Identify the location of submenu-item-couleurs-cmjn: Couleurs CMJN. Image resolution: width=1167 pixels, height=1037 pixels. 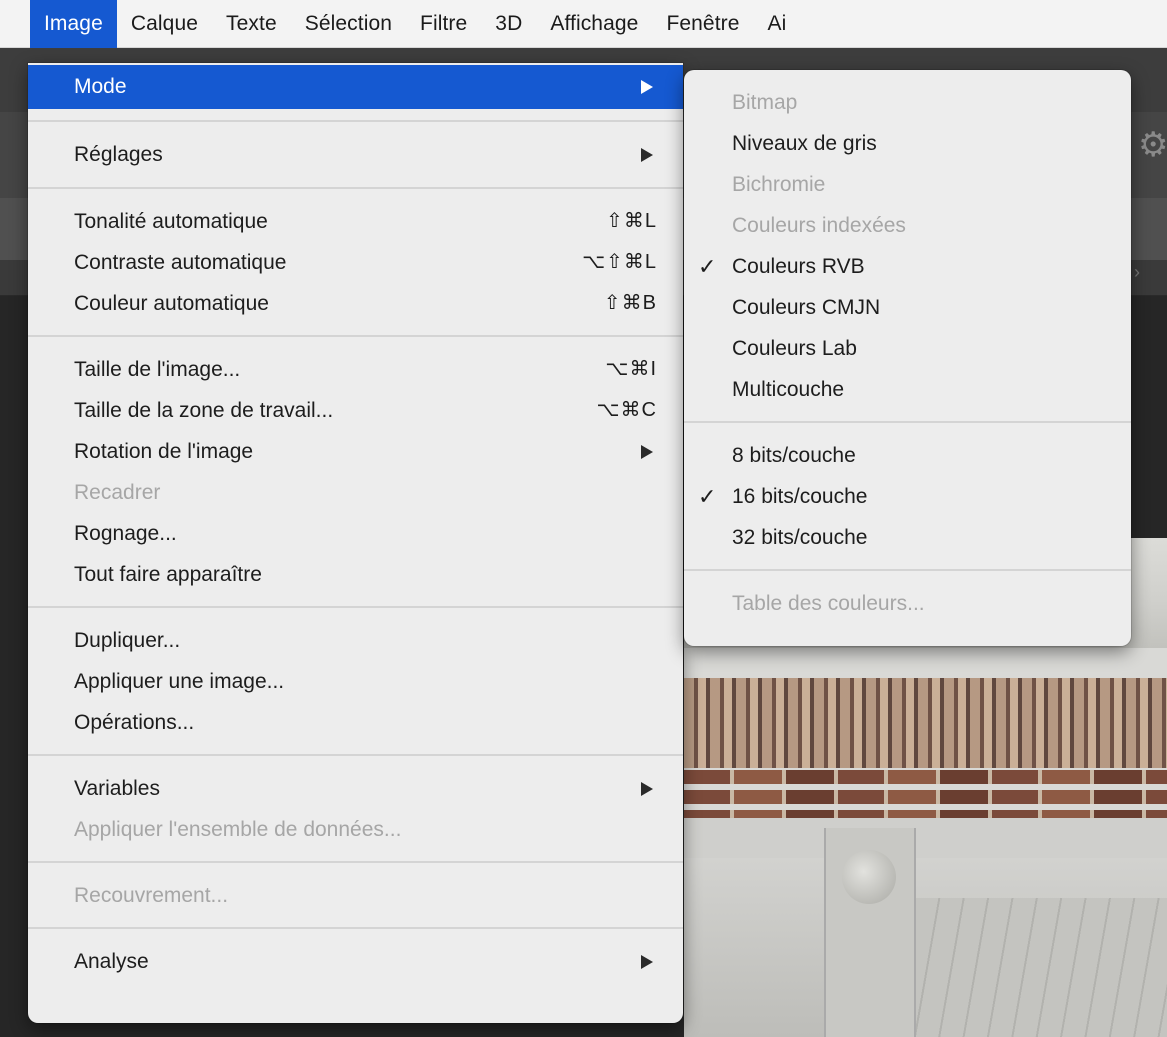
(907, 307).